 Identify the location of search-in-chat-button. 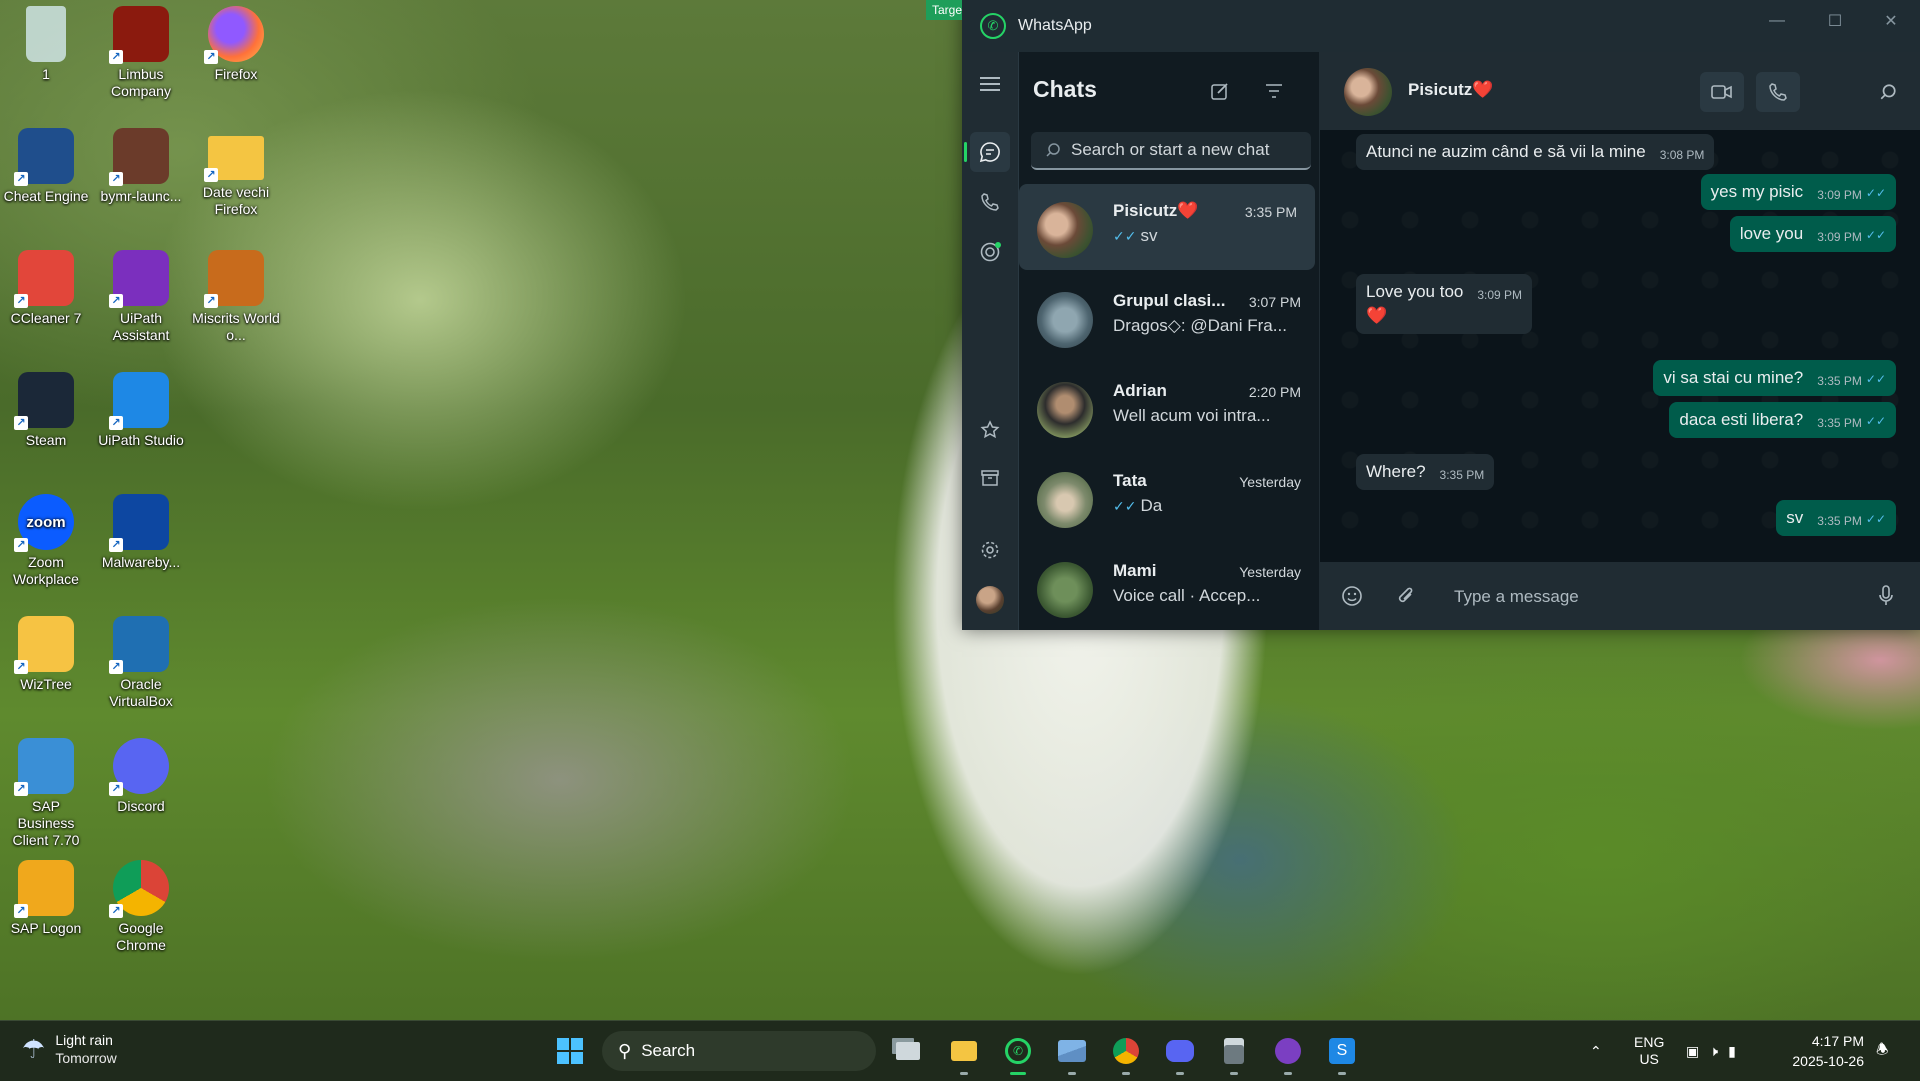
(1888, 92).